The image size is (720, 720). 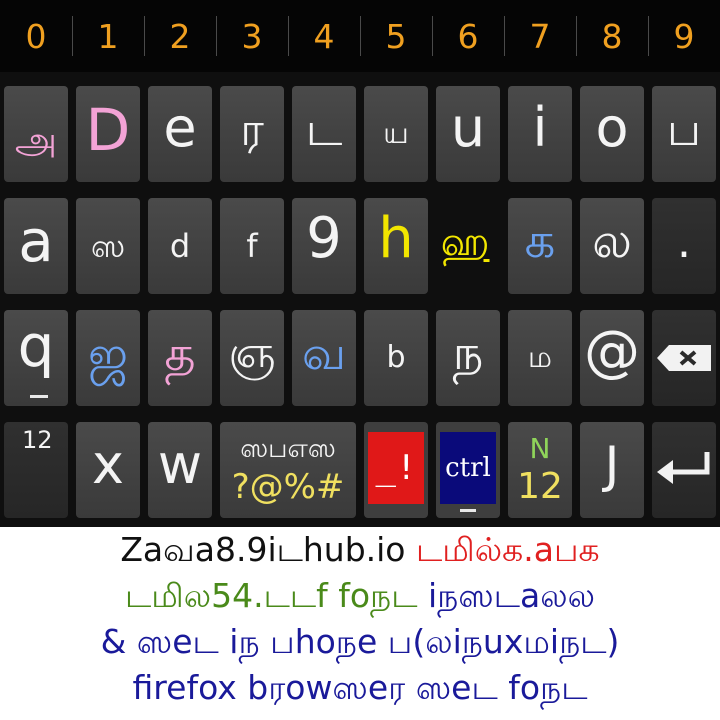 What do you see at coordinates (540, 36) in the screenshot?
I see `number-key-7: 7` at bounding box center [540, 36].